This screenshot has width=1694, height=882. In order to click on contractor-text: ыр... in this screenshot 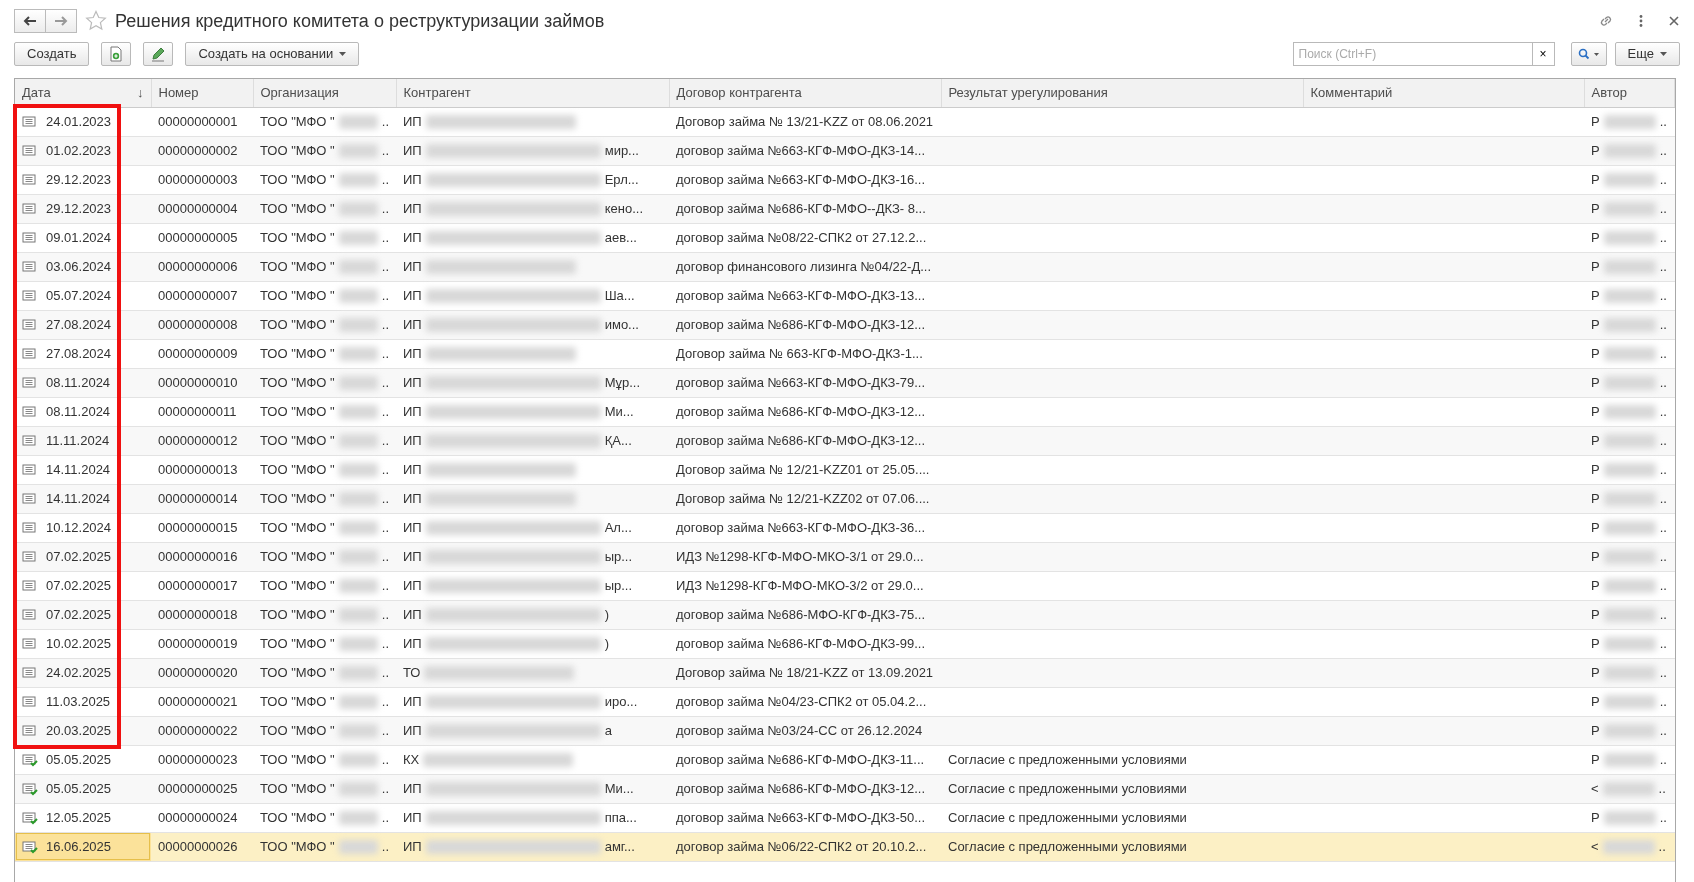, I will do `click(618, 585)`.